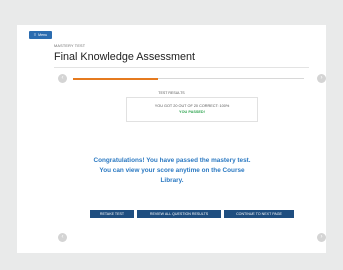 The width and height of the screenshot is (343, 270). I want to click on pass-status: YOU PASSED!, so click(192, 112).